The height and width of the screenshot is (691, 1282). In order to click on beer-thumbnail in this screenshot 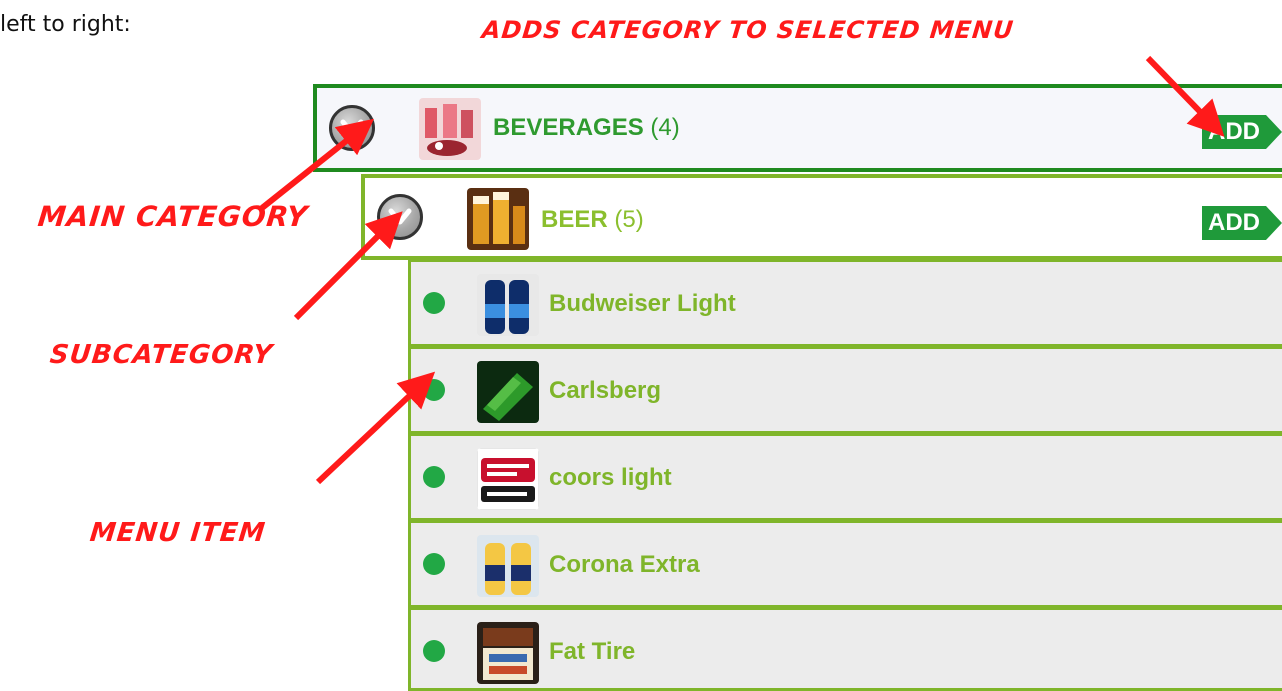, I will do `click(498, 219)`.